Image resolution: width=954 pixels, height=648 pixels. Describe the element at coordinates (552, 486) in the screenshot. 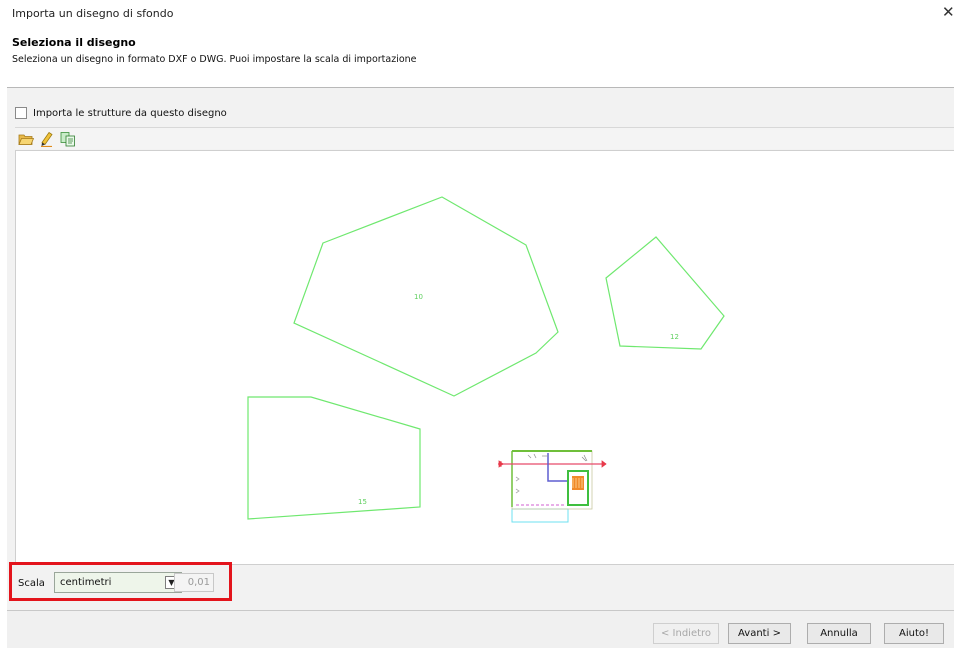

I see `floorplan-detail` at that location.